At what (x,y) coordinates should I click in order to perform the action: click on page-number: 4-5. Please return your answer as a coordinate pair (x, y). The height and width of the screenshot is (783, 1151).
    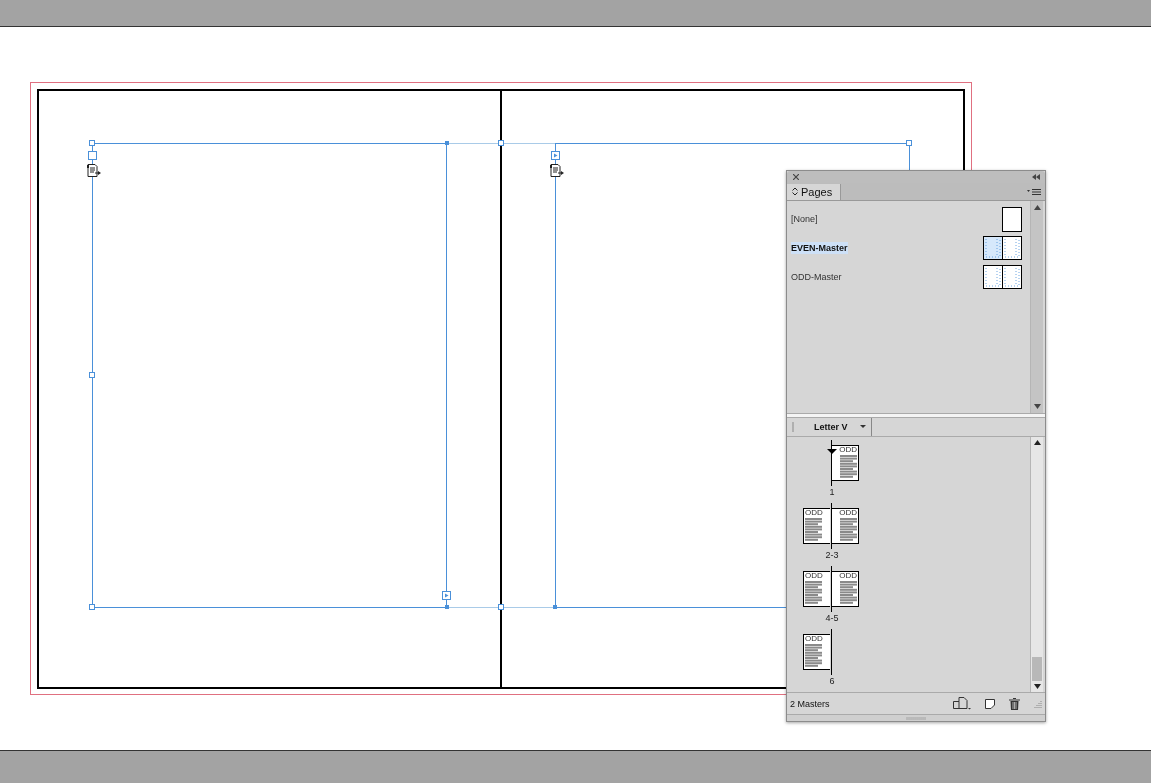
    Looking at the image, I should click on (832, 618).